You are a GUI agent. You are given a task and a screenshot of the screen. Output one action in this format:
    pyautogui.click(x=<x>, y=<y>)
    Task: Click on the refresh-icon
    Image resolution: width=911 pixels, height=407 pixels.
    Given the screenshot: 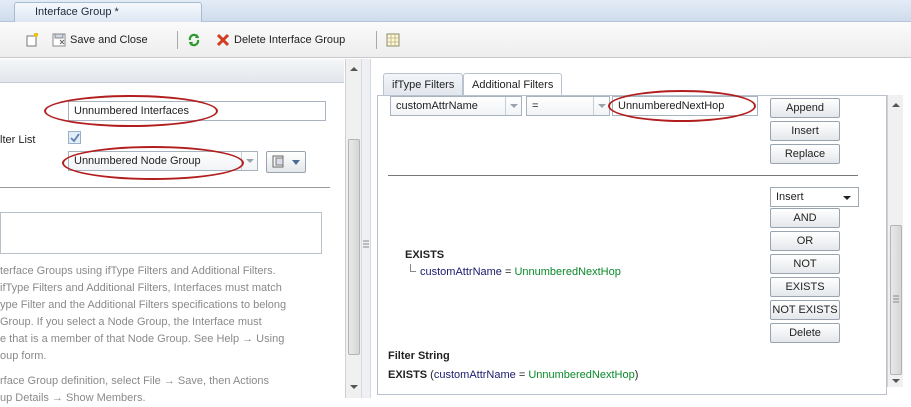 What is the action you would take?
    pyautogui.click(x=194, y=40)
    